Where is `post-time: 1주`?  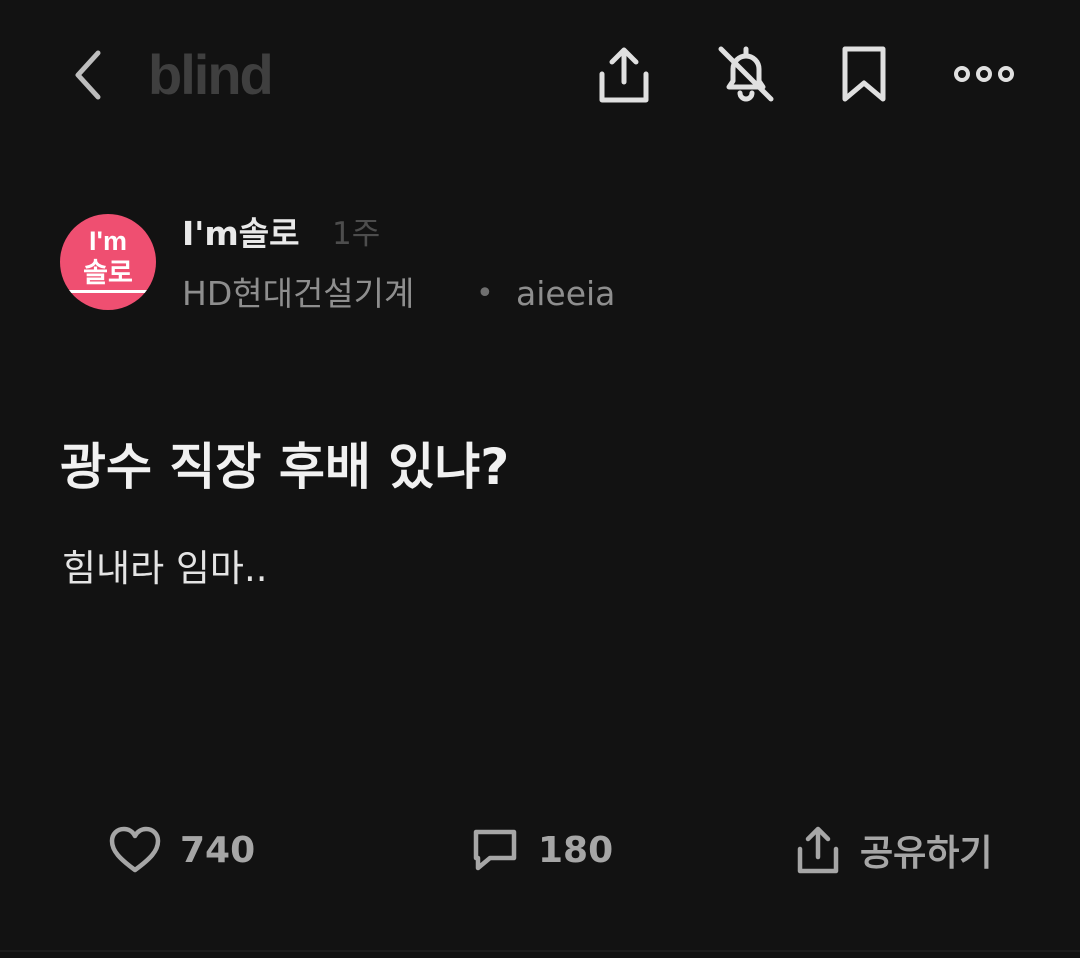 post-time: 1주 is located at coordinates (356, 234).